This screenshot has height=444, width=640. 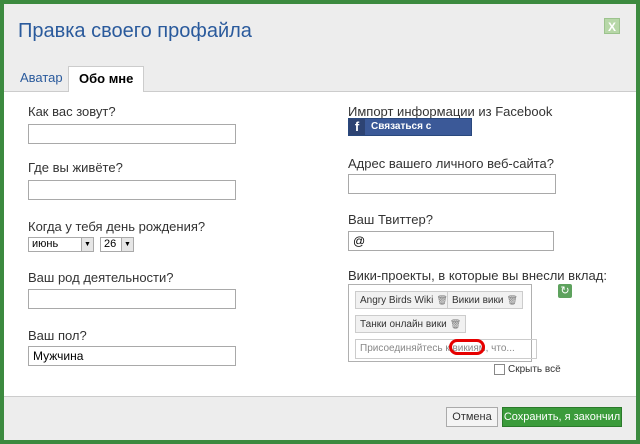 I want to click on twitter-input: @, so click(x=451, y=241).